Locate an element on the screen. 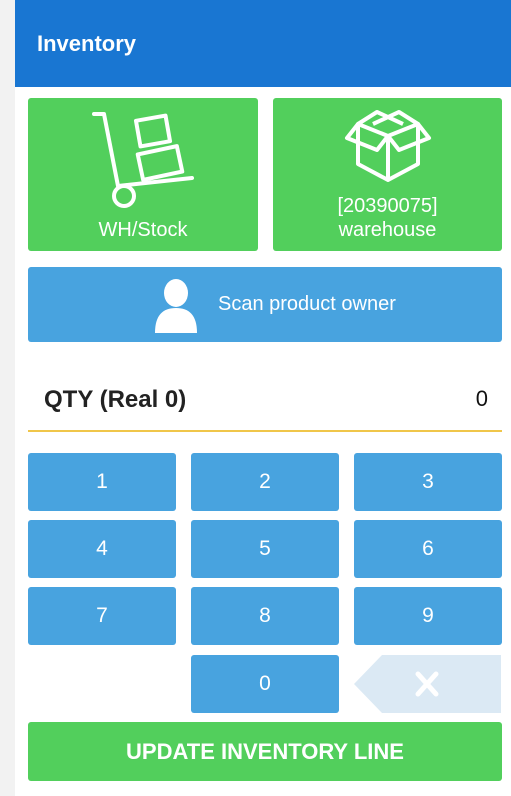  quantity-value: 0 is located at coordinates (481, 398).